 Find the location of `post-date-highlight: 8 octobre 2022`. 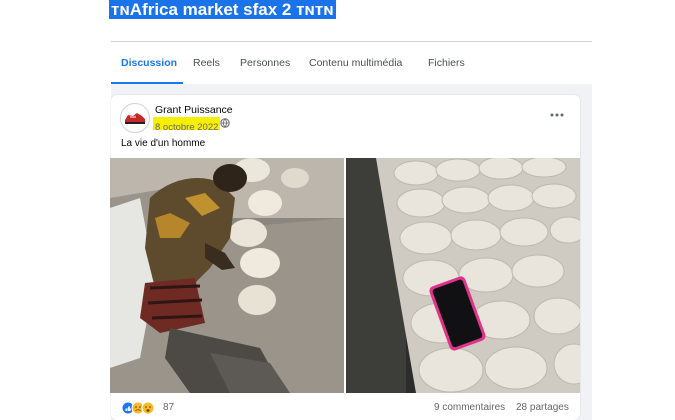

post-date-highlight: 8 octobre 2022 is located at coordinates (187, 125).